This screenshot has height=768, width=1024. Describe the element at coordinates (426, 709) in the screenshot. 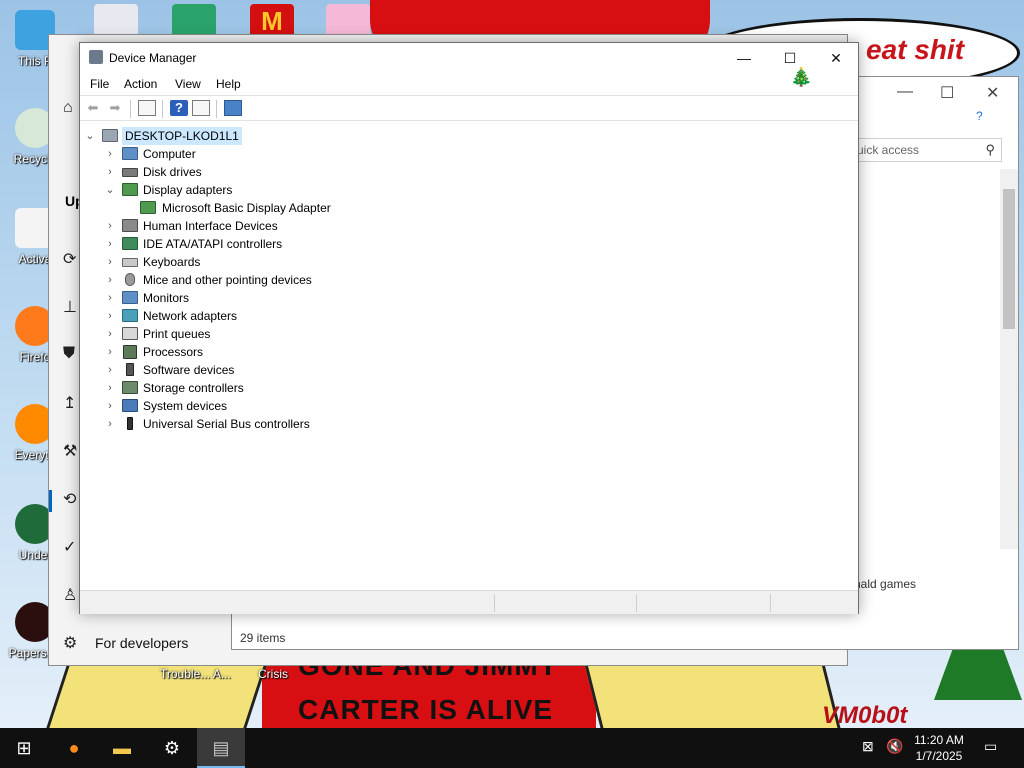

I see `wallpaper-text-line2: CARTER IS ALIVE` at that location.